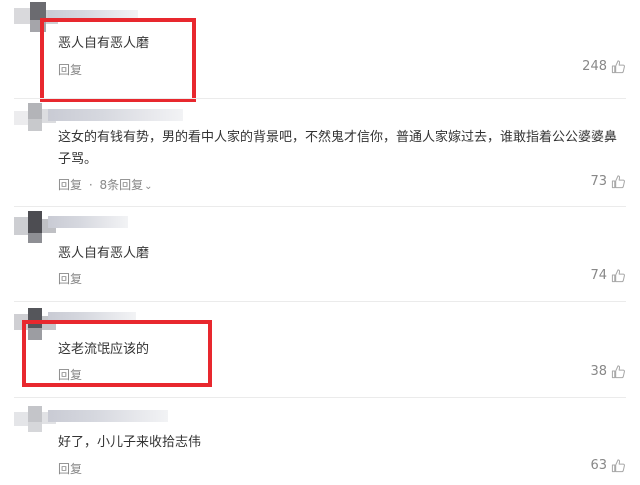 Image resolution: width=640 pixels, height=485 pixels. What do you see at coordinates (598, 371) in the screenshot?
I see `like-count: 38` at bounding box center [598, 371].